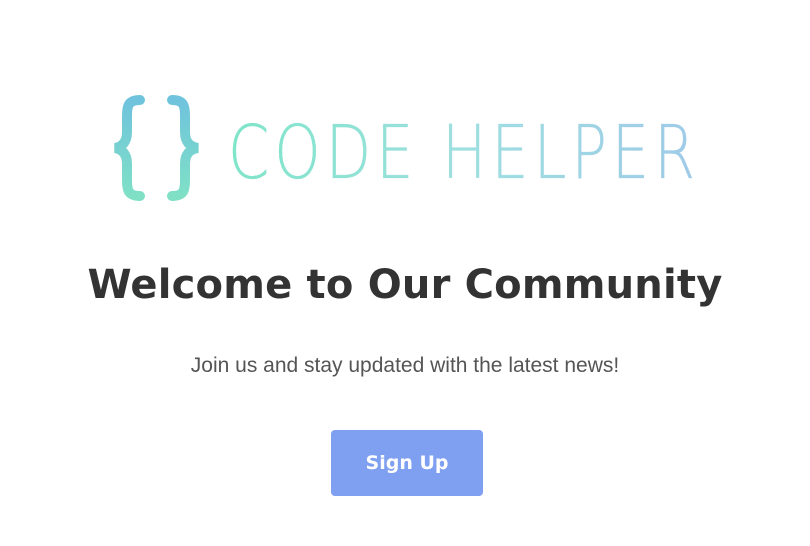 This screenshot has width=810, height=546. What do you see at coordinates (405, 285) in the screenshot?
I see `page-title: Welcome to Our Community` at bounding box center [405, 285].